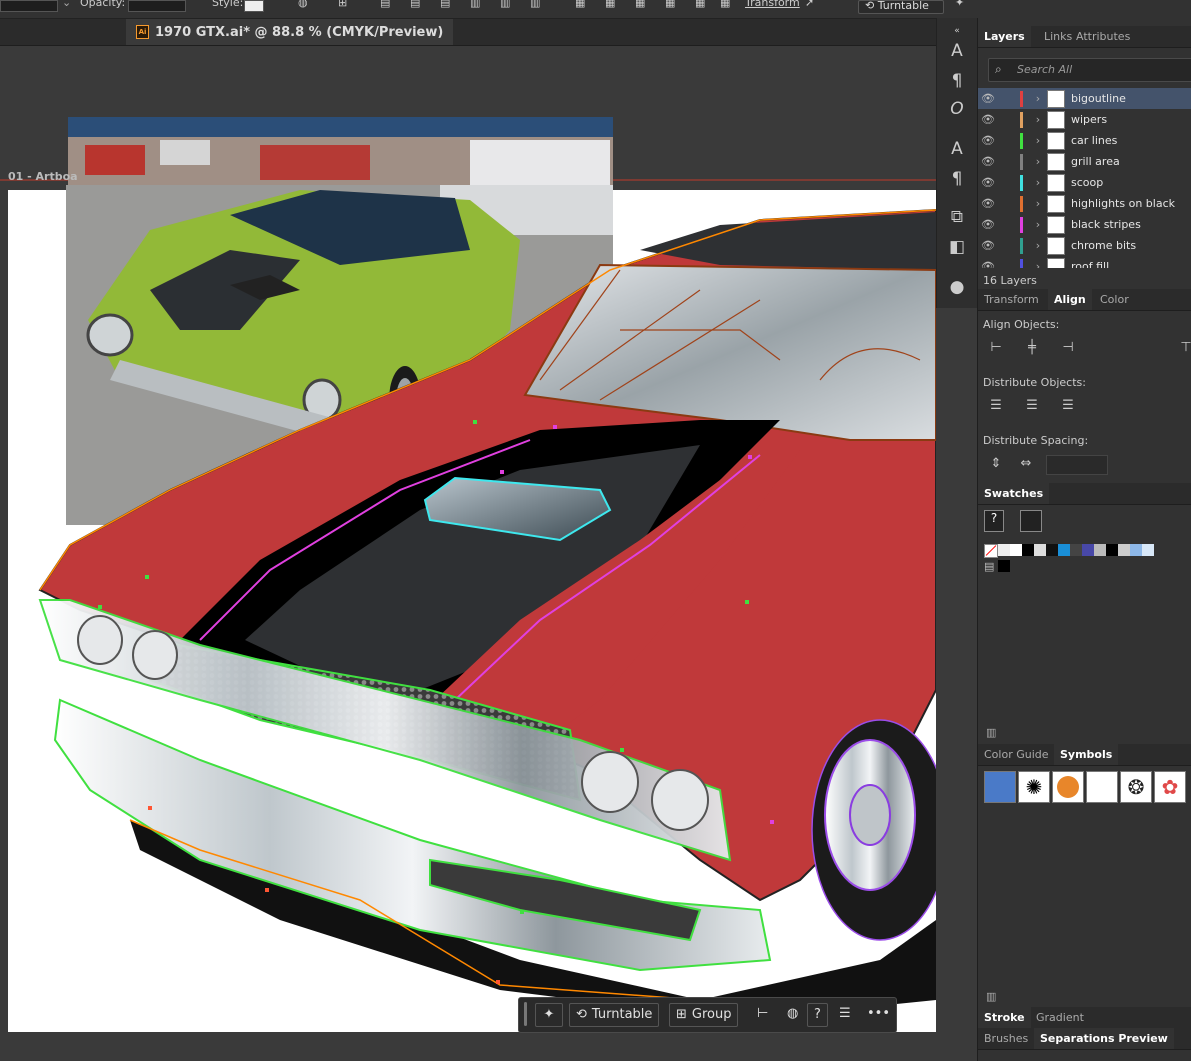 This screenshot has width=1191, height=1061. I want to click on align-middle-icon: ▥, so click(505, 4).